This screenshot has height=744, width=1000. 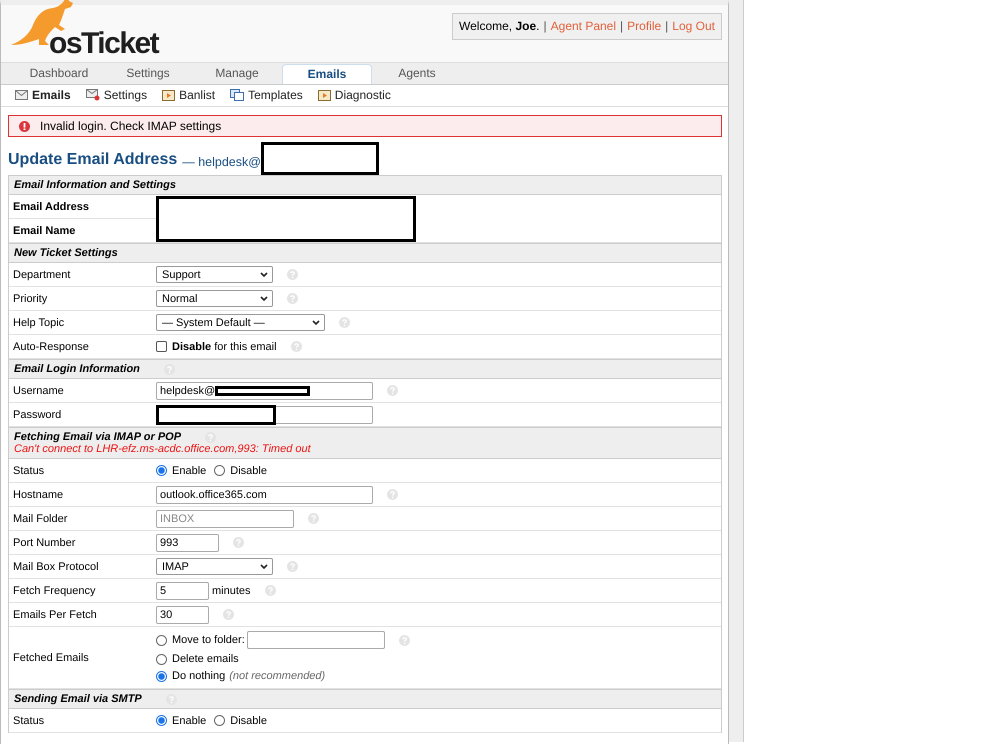 What do you see at coordinates (43, 95) in the screenshot?
I see `subnav-link: Emails` at bounding box center [43, 95].